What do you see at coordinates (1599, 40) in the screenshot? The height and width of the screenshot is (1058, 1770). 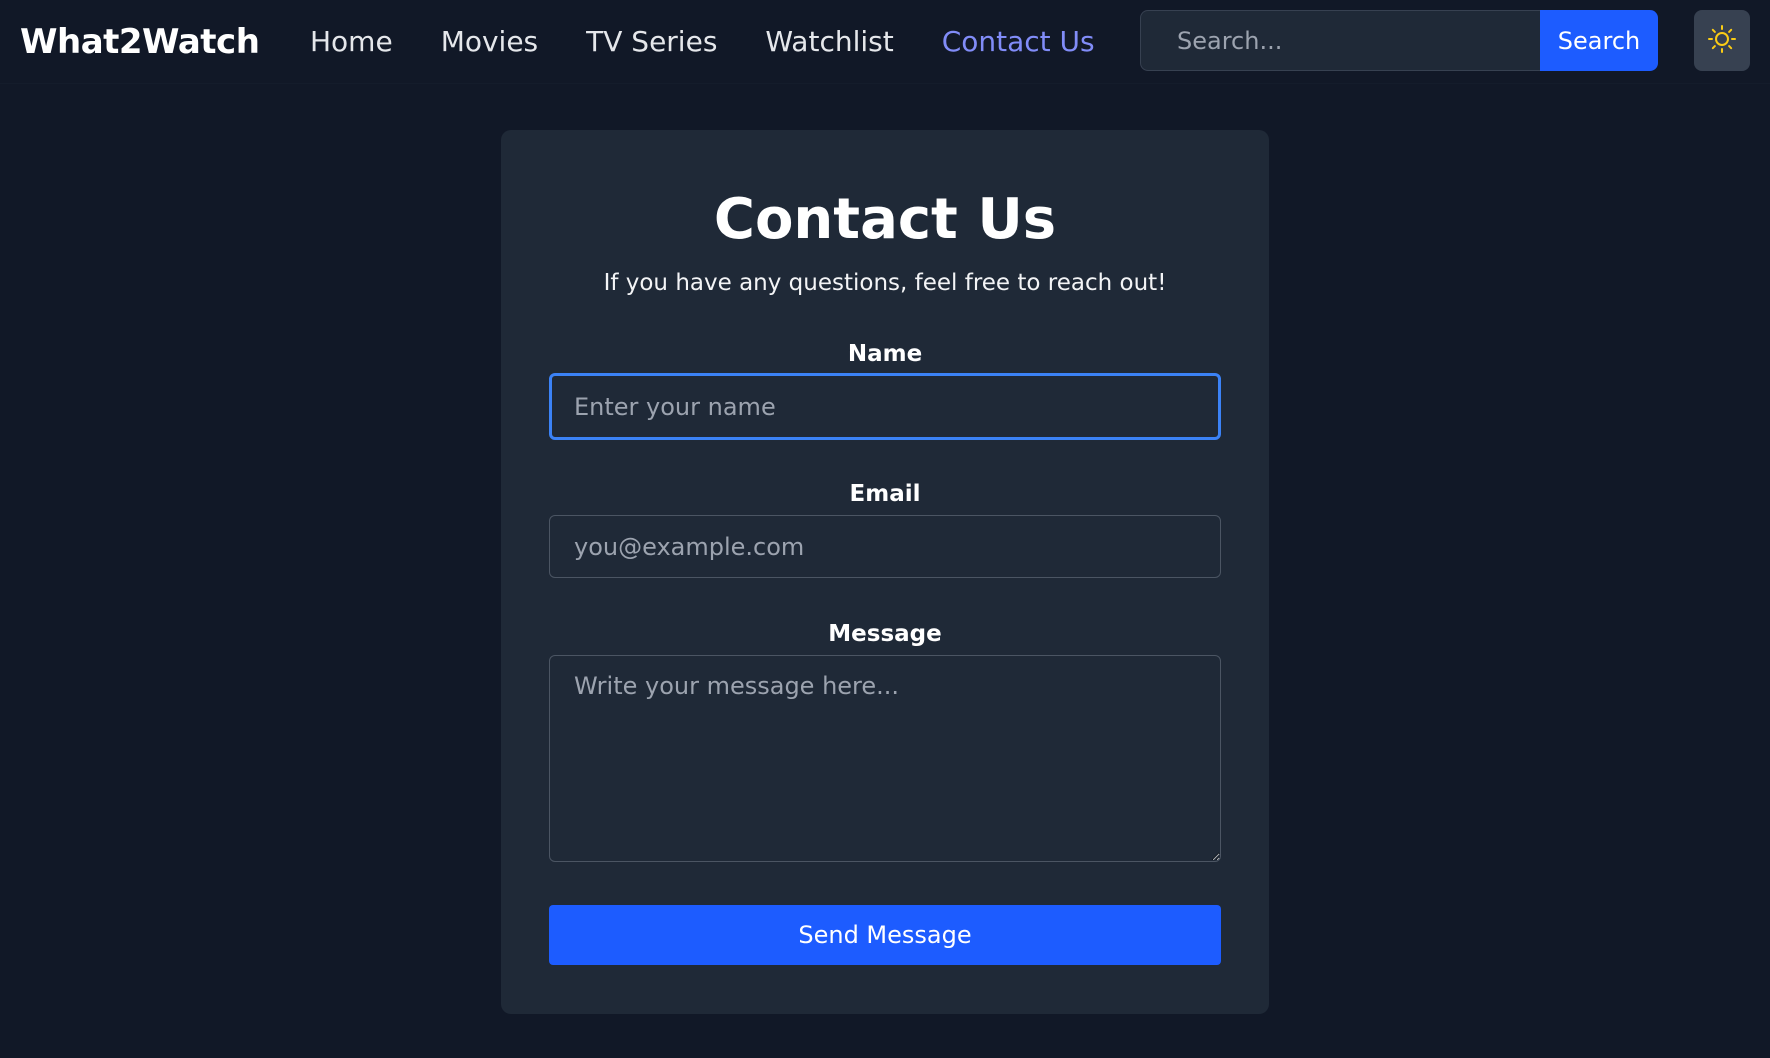 I see `search-button: Search` at bounding box center [1599, 40].